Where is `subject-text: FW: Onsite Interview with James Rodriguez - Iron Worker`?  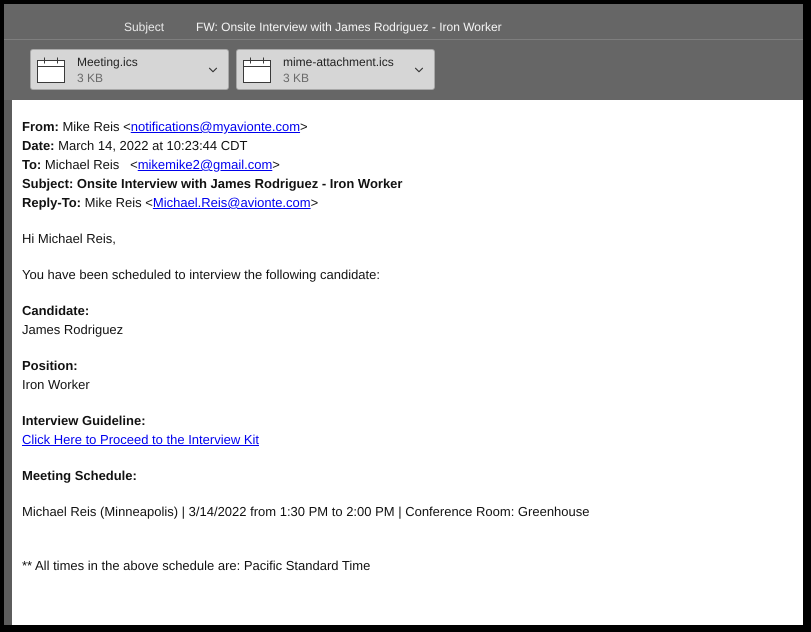
subject-text: FW: Onsite Interview with James Rodriguez - Iron Worker is located at coordinates (349, 27).